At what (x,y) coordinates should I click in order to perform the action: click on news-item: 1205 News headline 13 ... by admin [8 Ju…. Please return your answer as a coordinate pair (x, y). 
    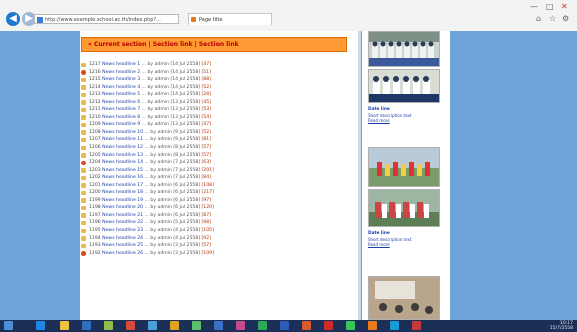
    Looking at the image, I should click on (217, 156).